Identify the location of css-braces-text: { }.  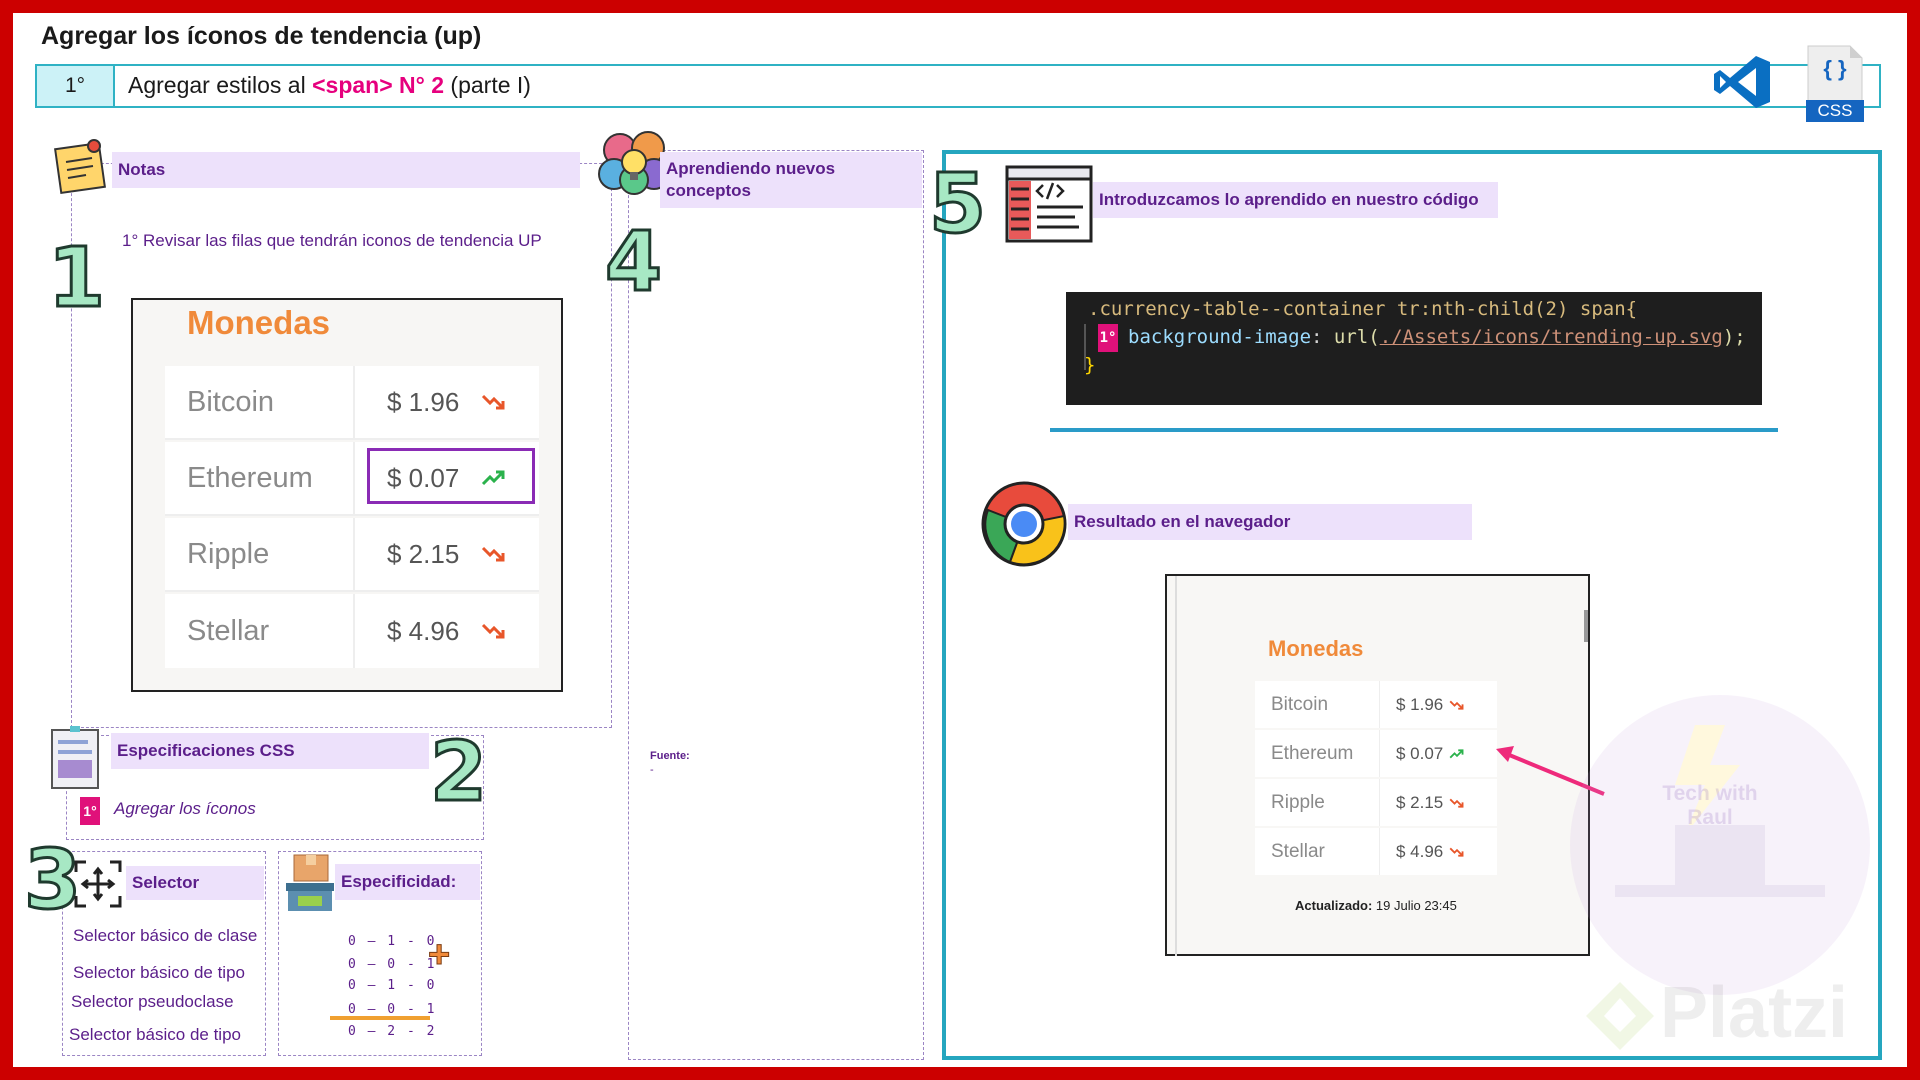
(1835, 68).